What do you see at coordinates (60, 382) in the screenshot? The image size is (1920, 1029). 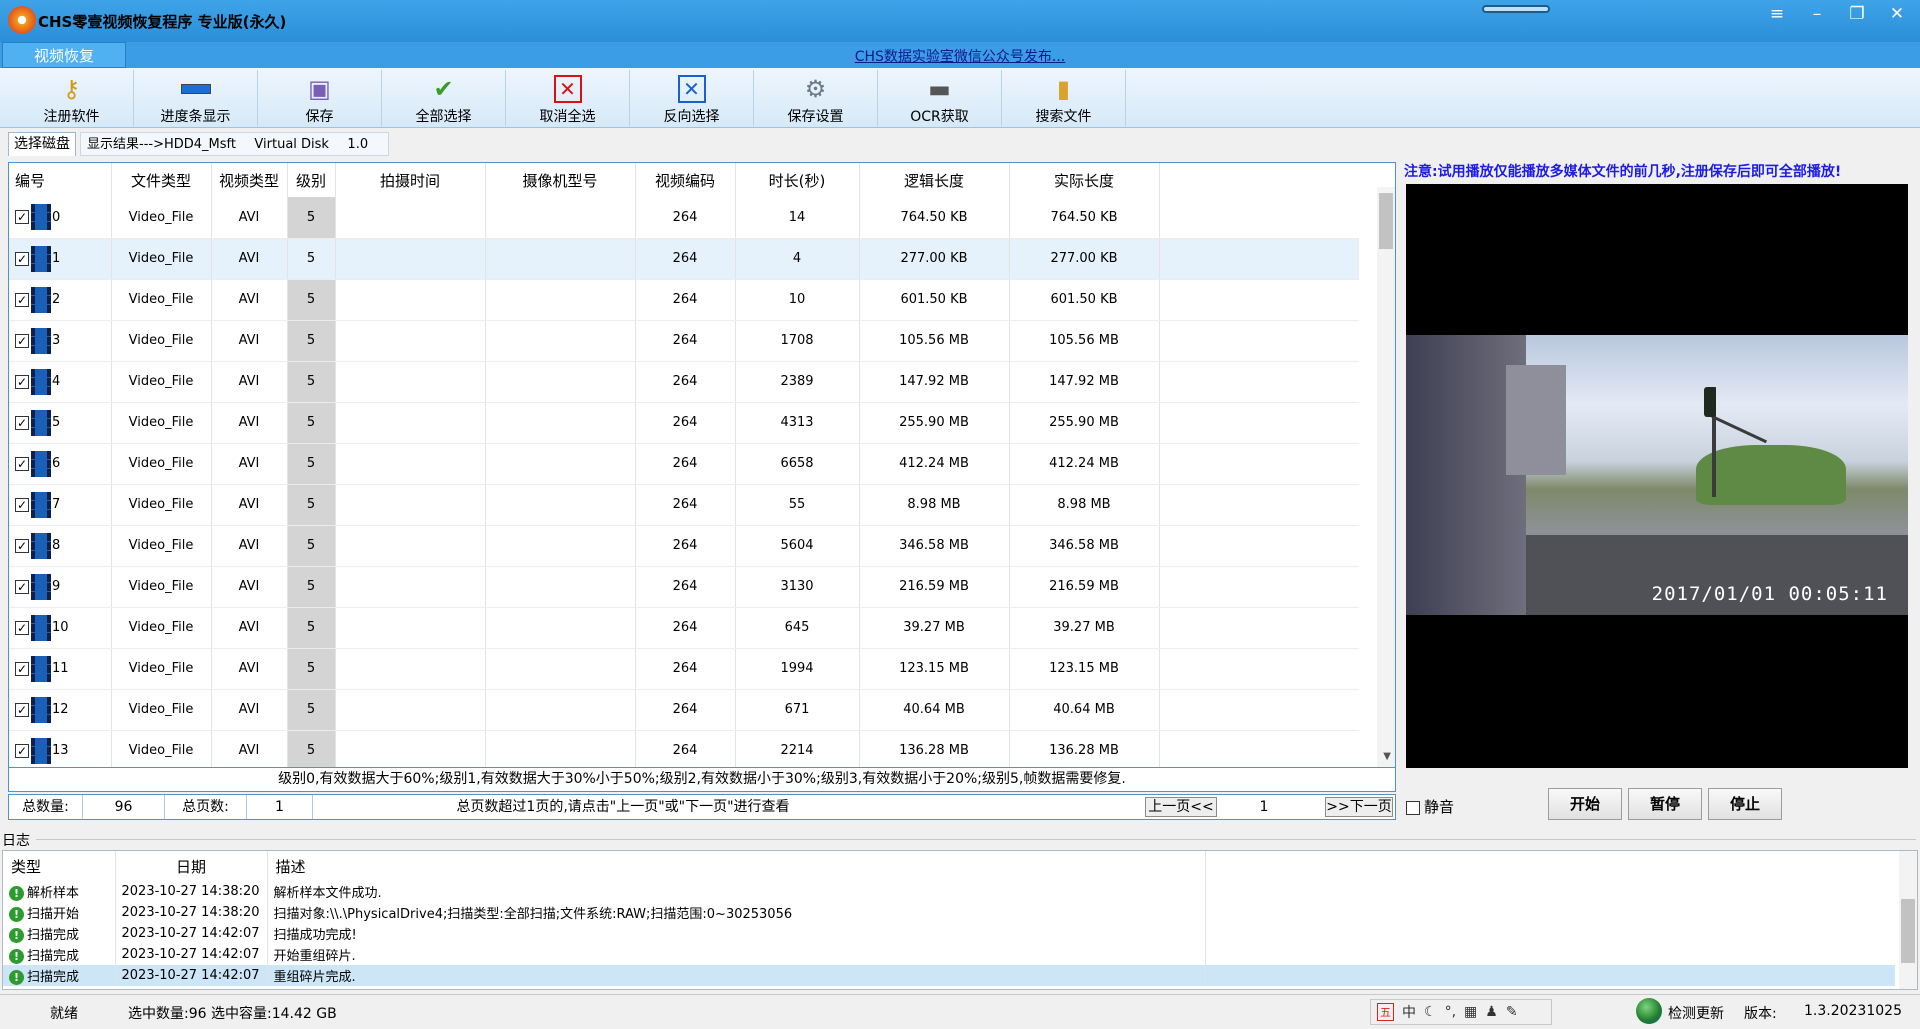 I see `cell-id: ✓ 4` at bounding box center [60, 382].